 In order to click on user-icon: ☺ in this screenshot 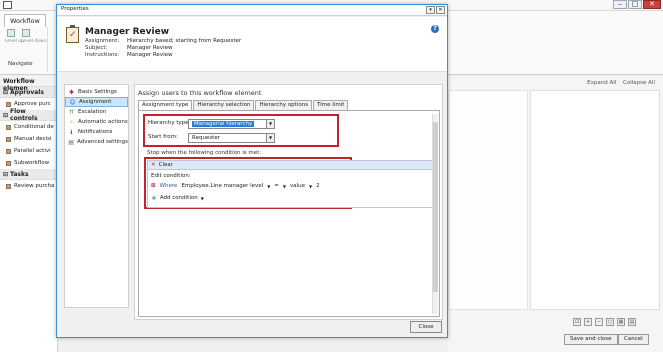, I will do `click(72, 102)`.